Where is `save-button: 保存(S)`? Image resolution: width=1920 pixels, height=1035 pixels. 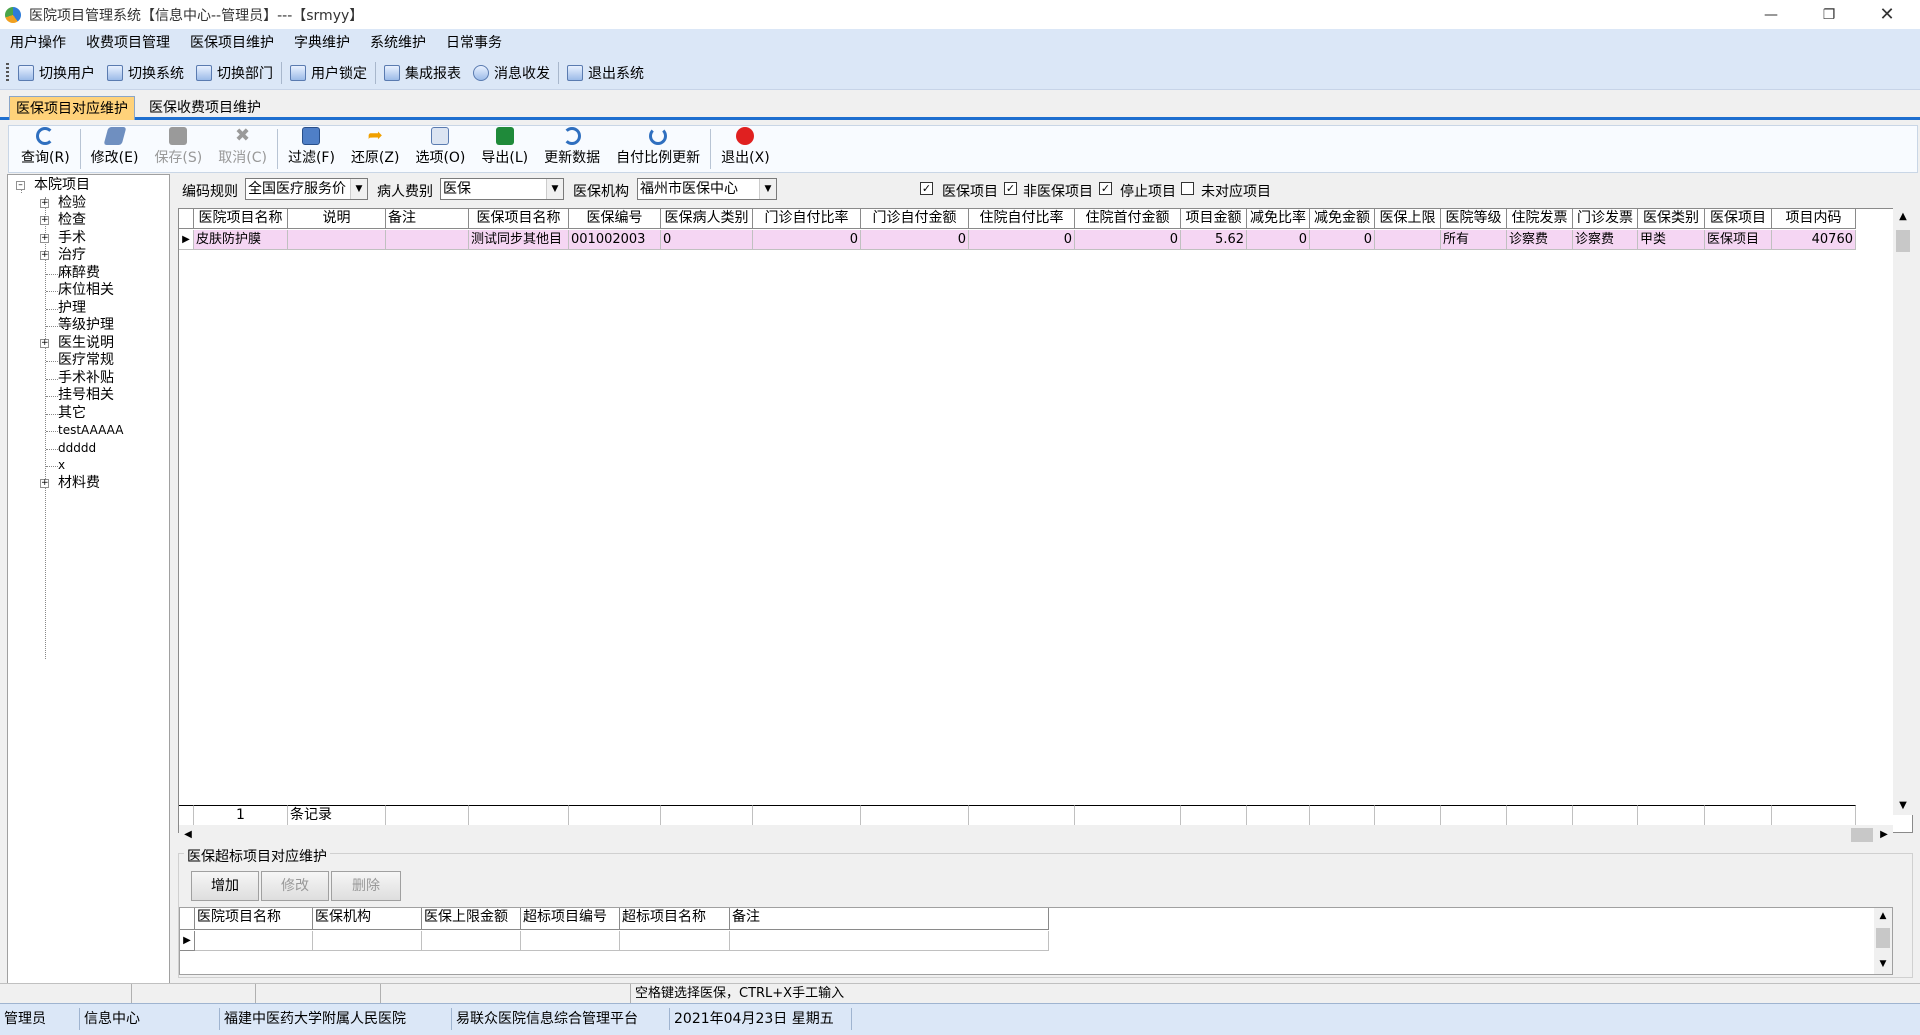 save-button: 保存(S) is located at coordinates (178, 149).